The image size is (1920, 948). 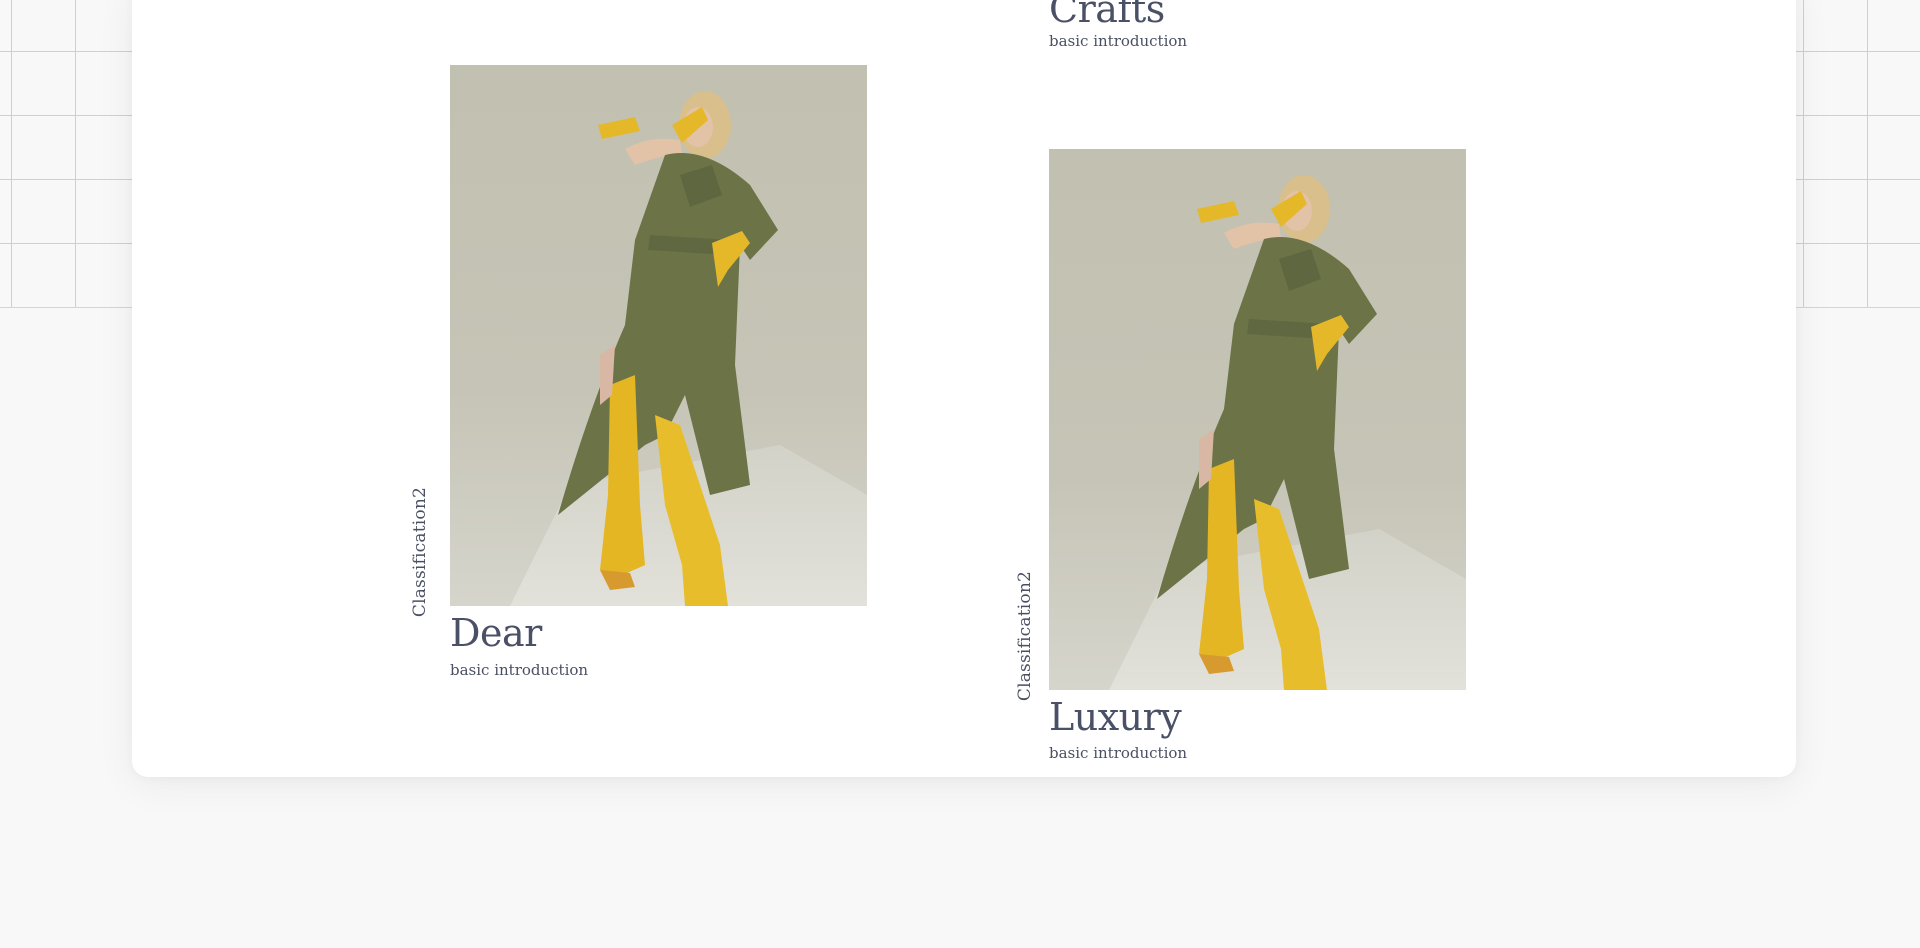 What do you see at coordinates (1115, 717) in the screenshot?
I see `product-title: Luxury` at bounding box center [1115, 717].